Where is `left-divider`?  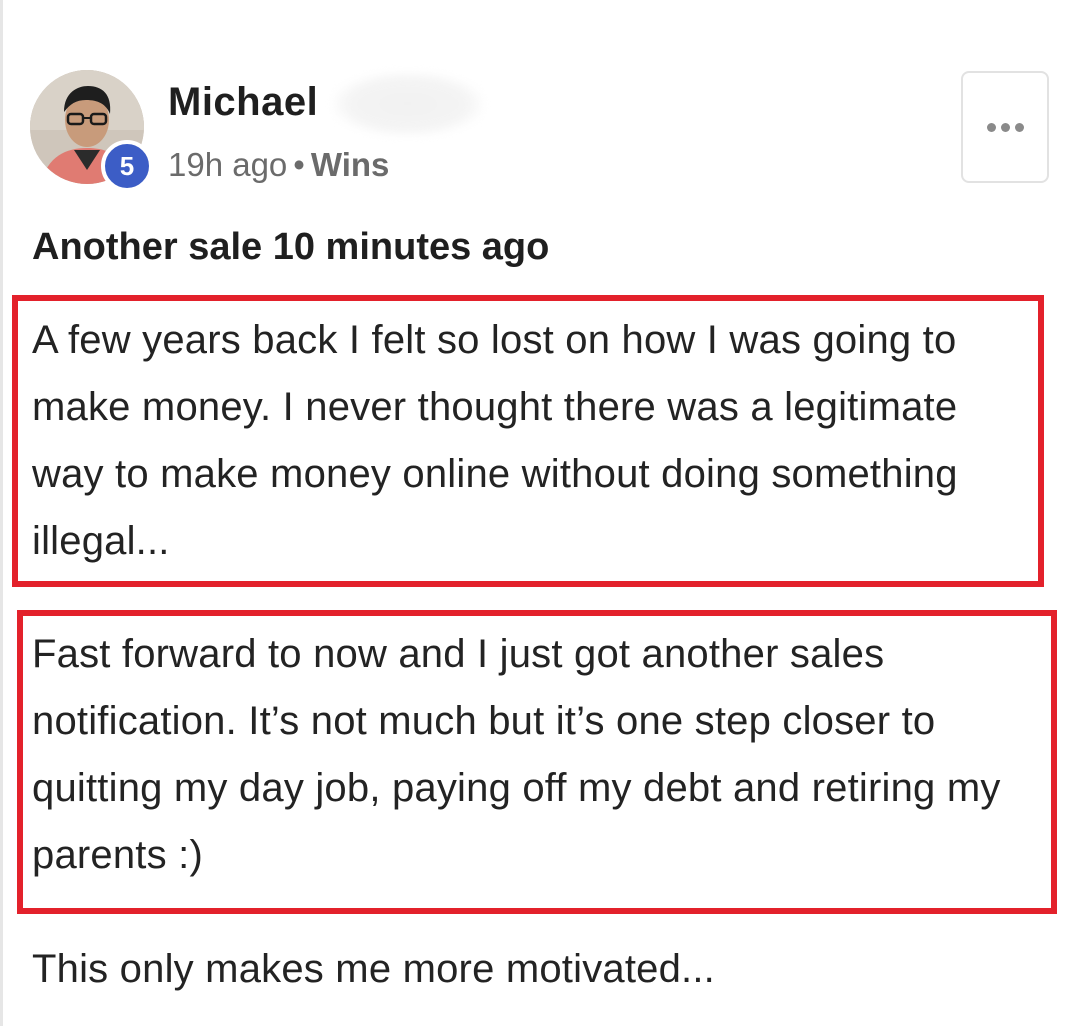 left-divider is located at coordinates (1, 513).